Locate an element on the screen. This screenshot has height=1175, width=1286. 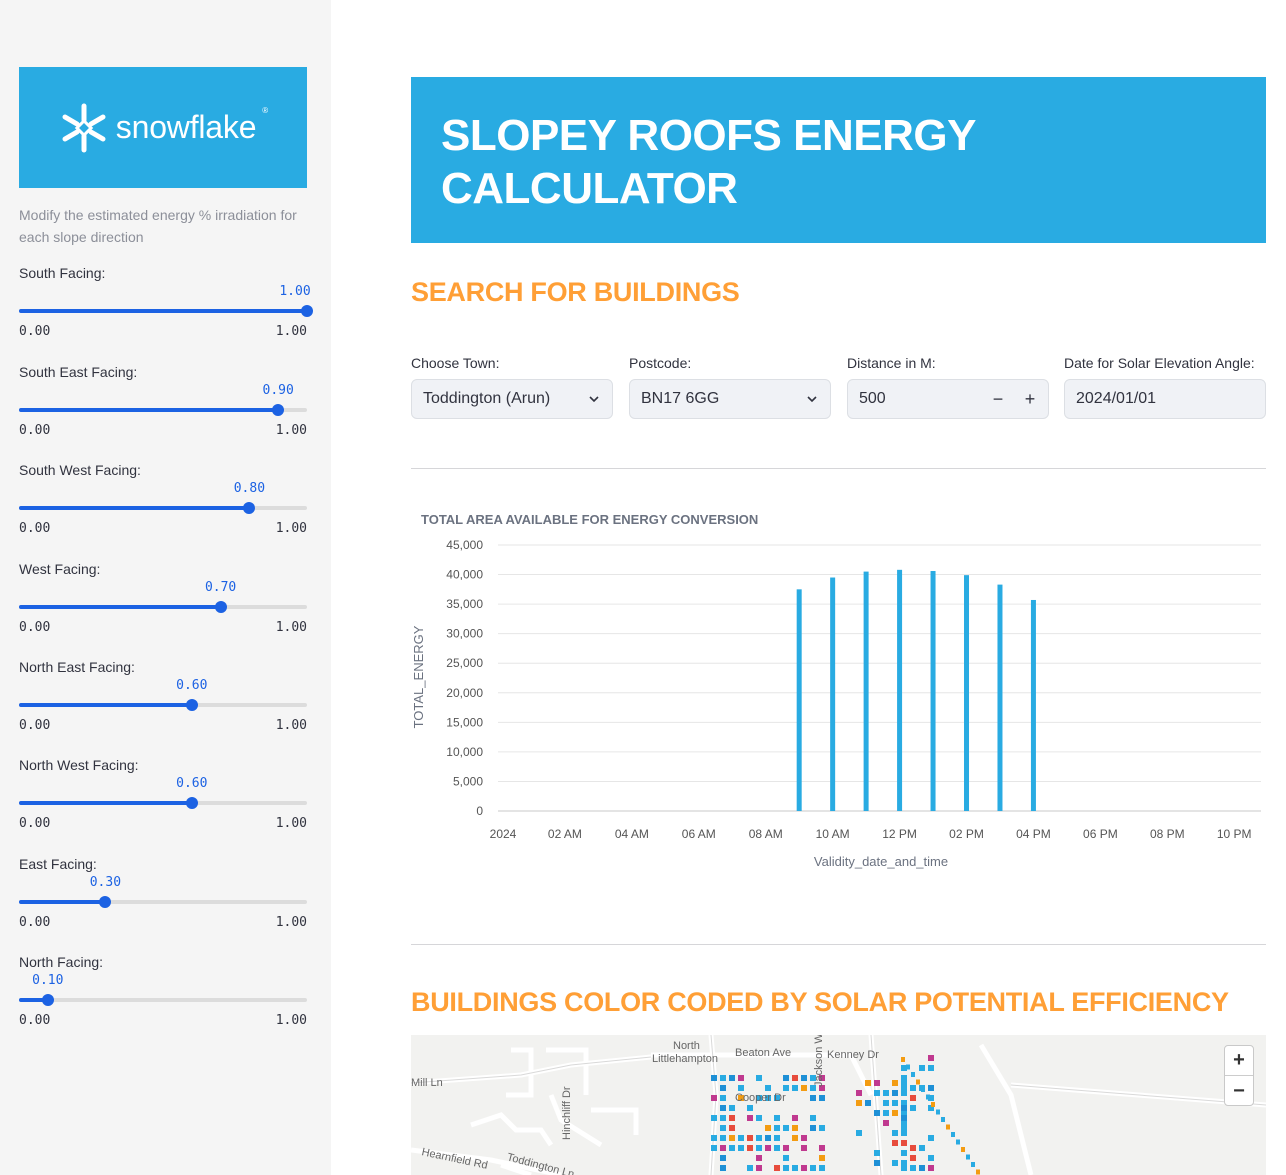
slider-current-value: 0.60 is located at coordinates (192, 685).